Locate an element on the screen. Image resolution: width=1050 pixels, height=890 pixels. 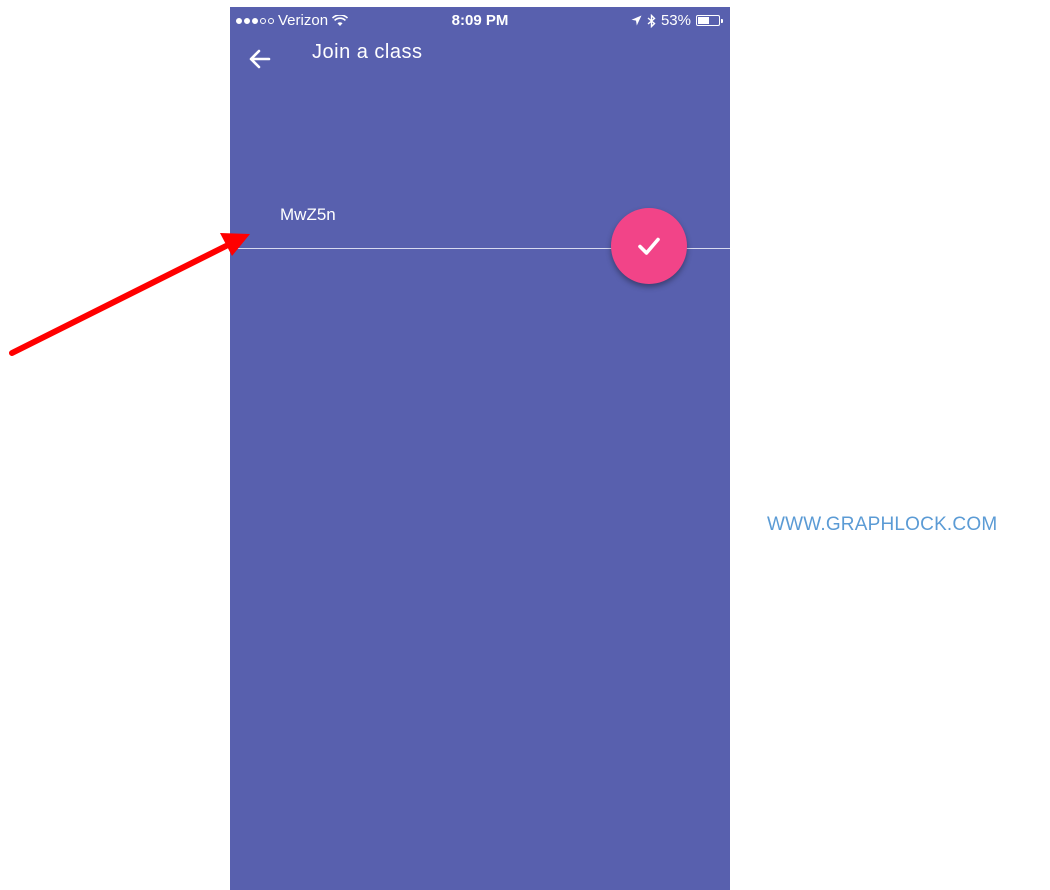
watermark: WWW.GRAPHLOCK.COM is located at coordinates (882, 524).